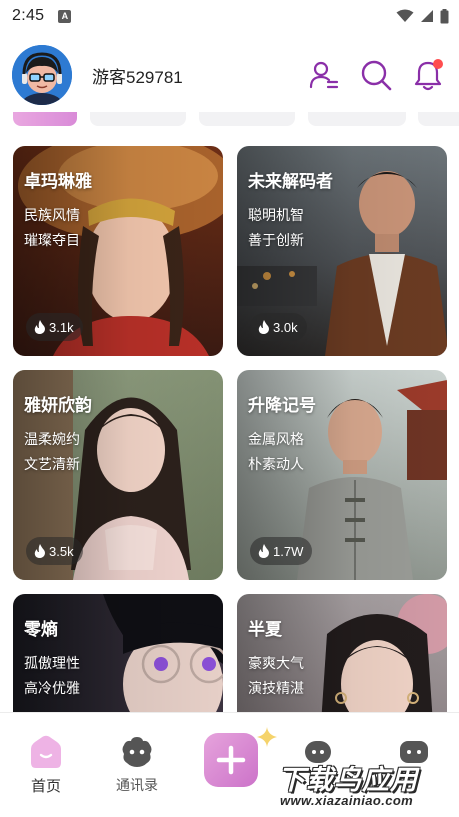 The image size is (459, 817). I want to click on card-tag: 温柔婉约, so click(52, 439).